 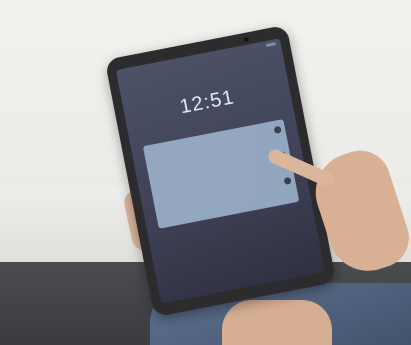 I want to click on front-camera, so click(x=246, y=39).